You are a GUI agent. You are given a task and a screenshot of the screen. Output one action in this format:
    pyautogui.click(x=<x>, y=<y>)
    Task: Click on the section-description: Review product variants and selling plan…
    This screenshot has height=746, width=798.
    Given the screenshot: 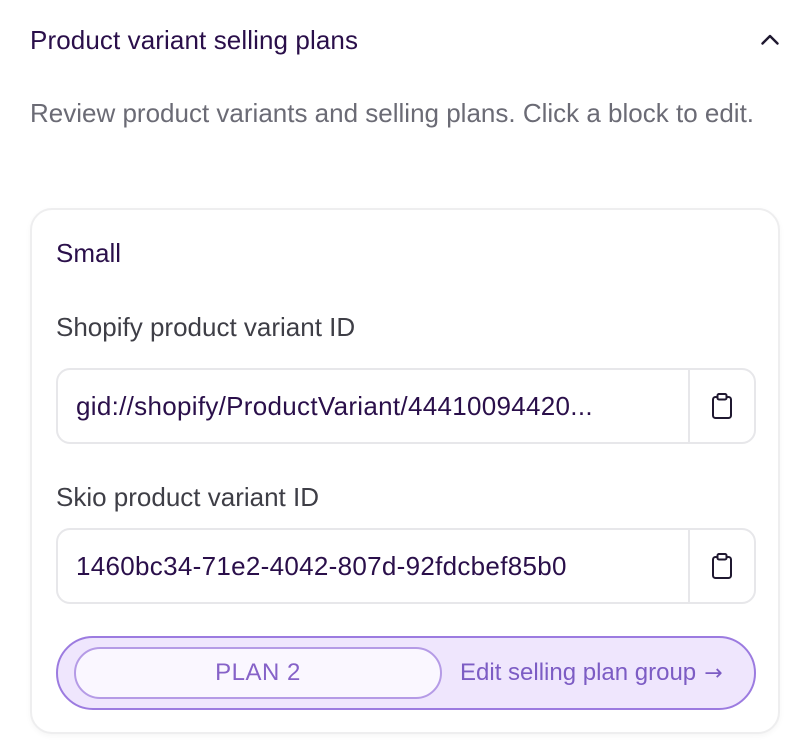 What is the action you would take?
    pyautogui.click(x=392, y=113)
    